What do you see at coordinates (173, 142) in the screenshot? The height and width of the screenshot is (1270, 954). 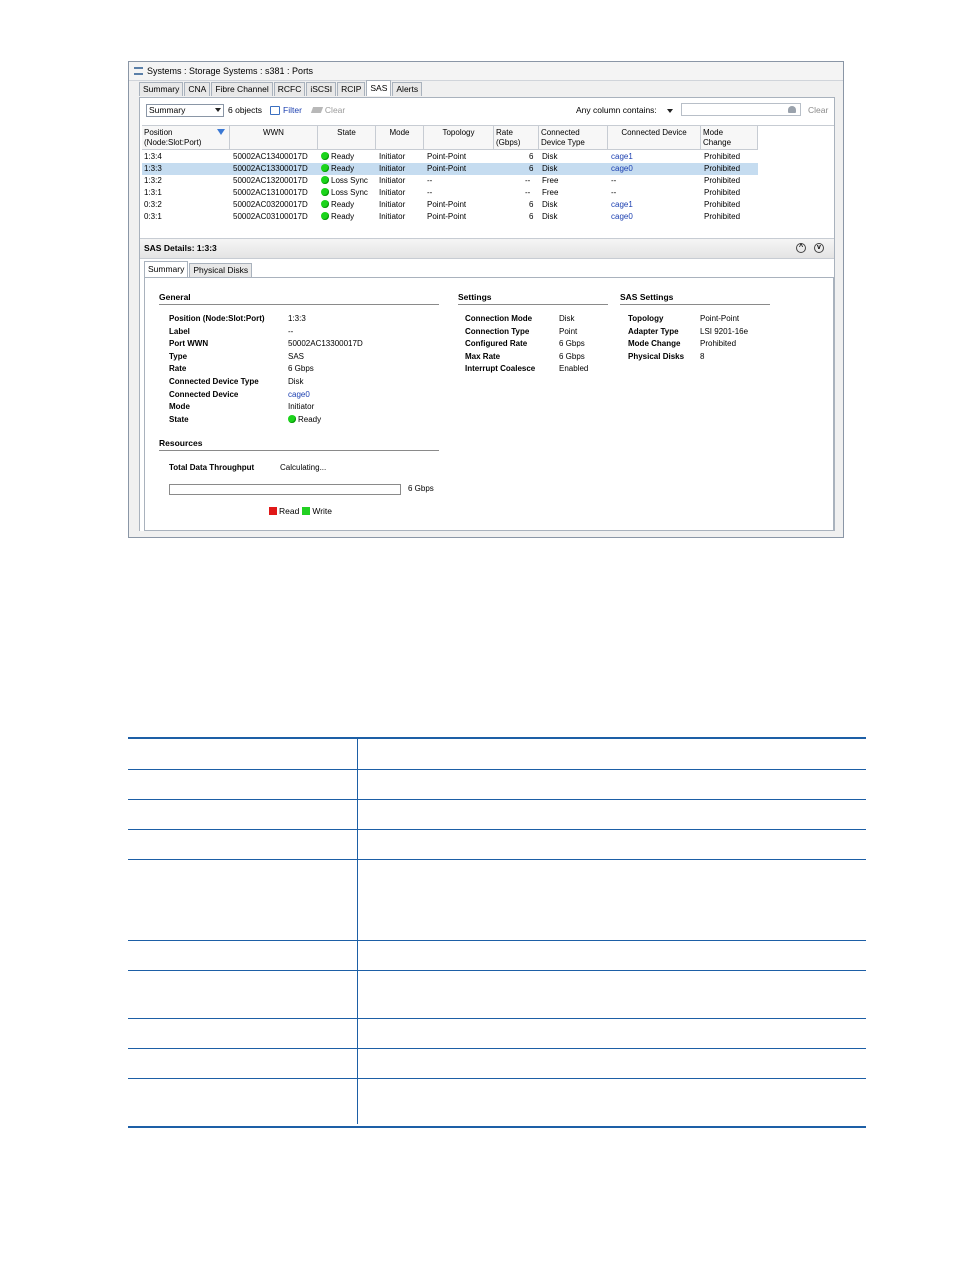 I see `col-position-line2: (Node:Slot:Port)` at bounding box center [173, 142].